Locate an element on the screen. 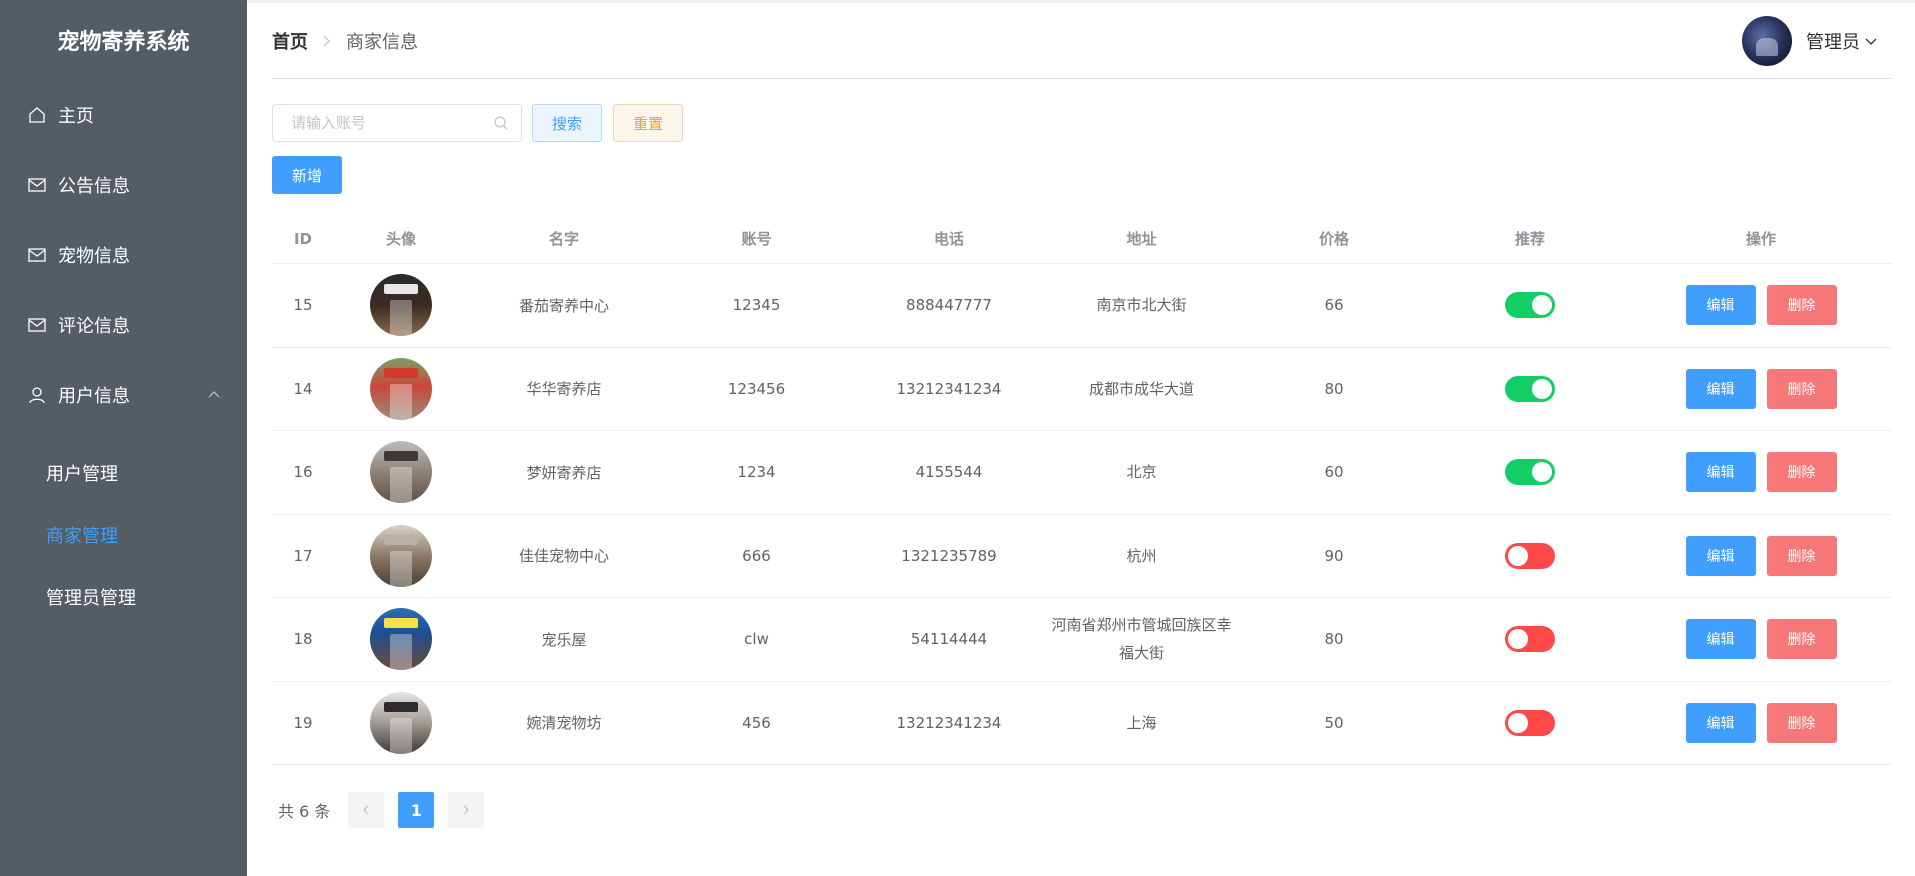  cell-address: 南京市北大街 is located at coordinates (1141, 305).